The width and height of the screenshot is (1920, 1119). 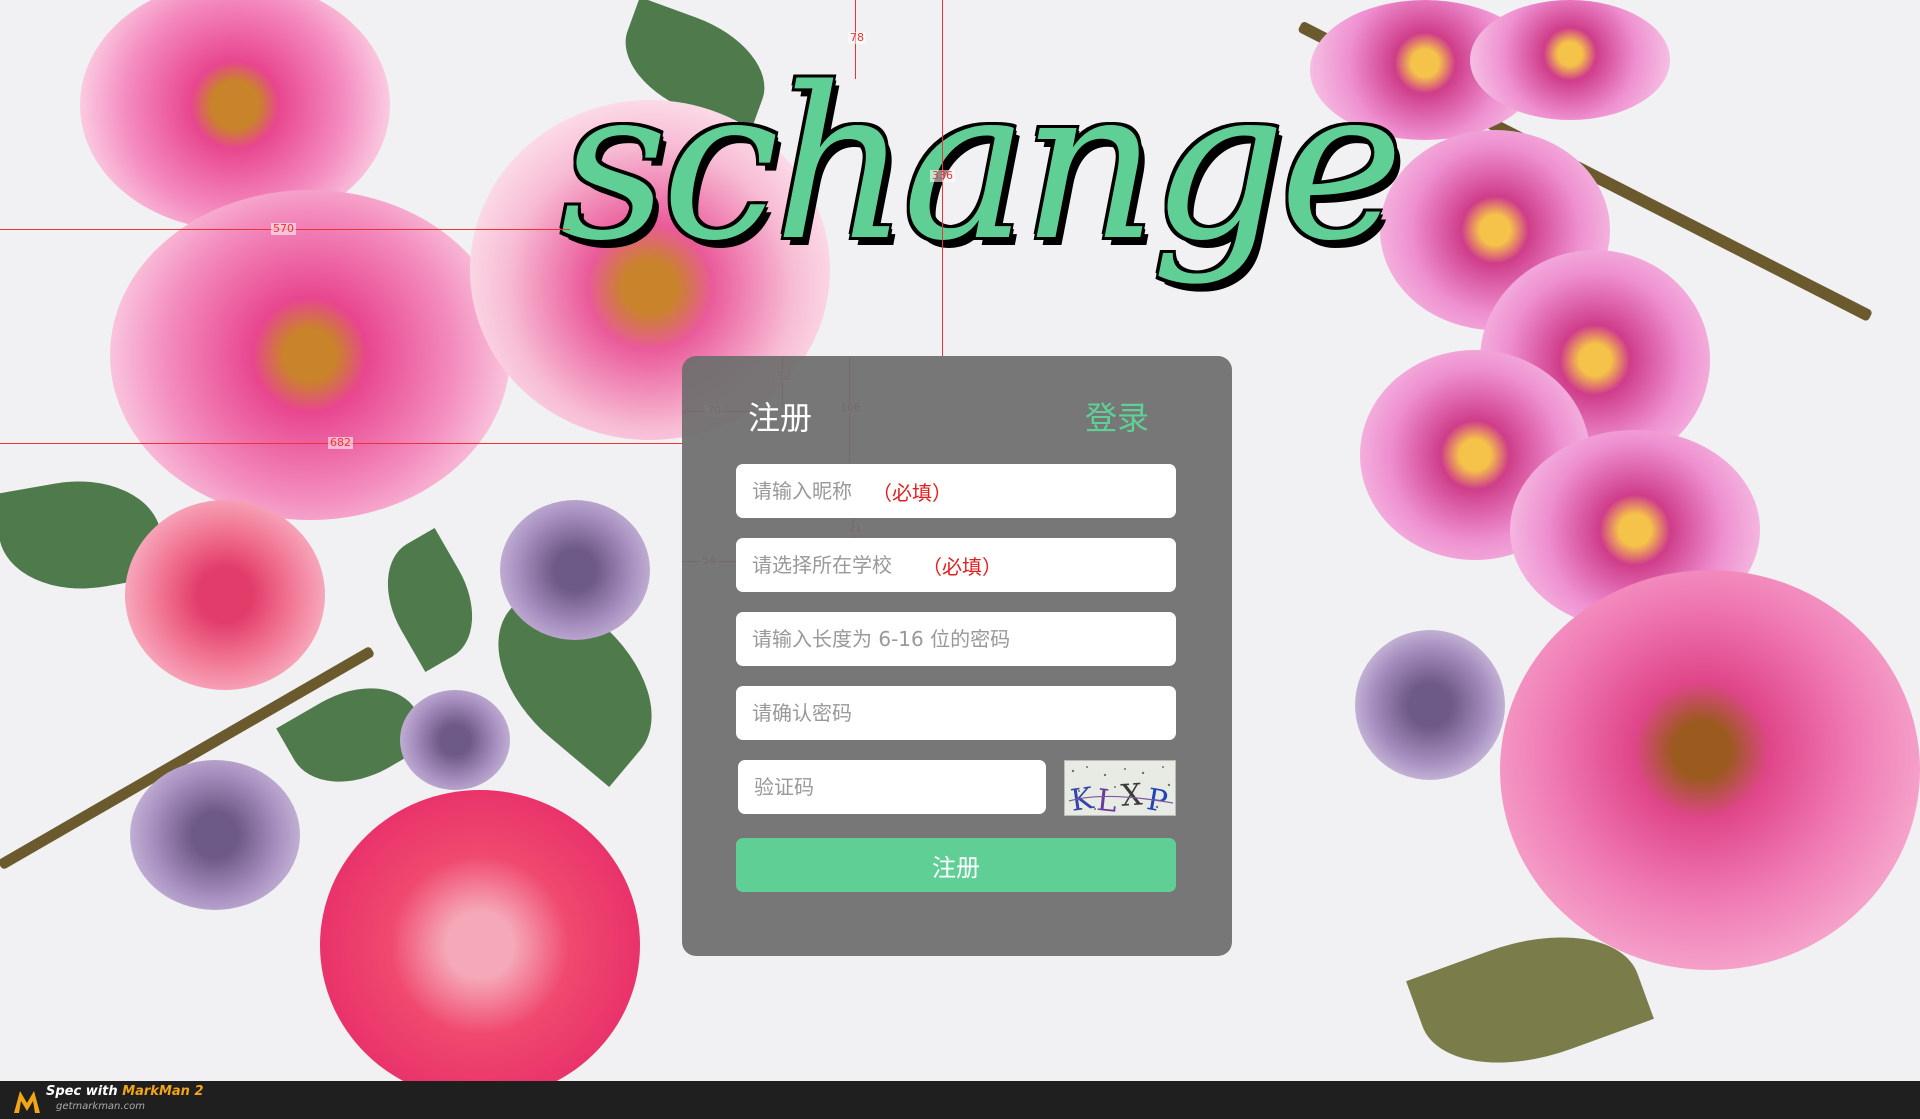 What do you see at coordinates (982, 164) in the screenshot?
I see `logo: schange` at bounding box center [982, 164].